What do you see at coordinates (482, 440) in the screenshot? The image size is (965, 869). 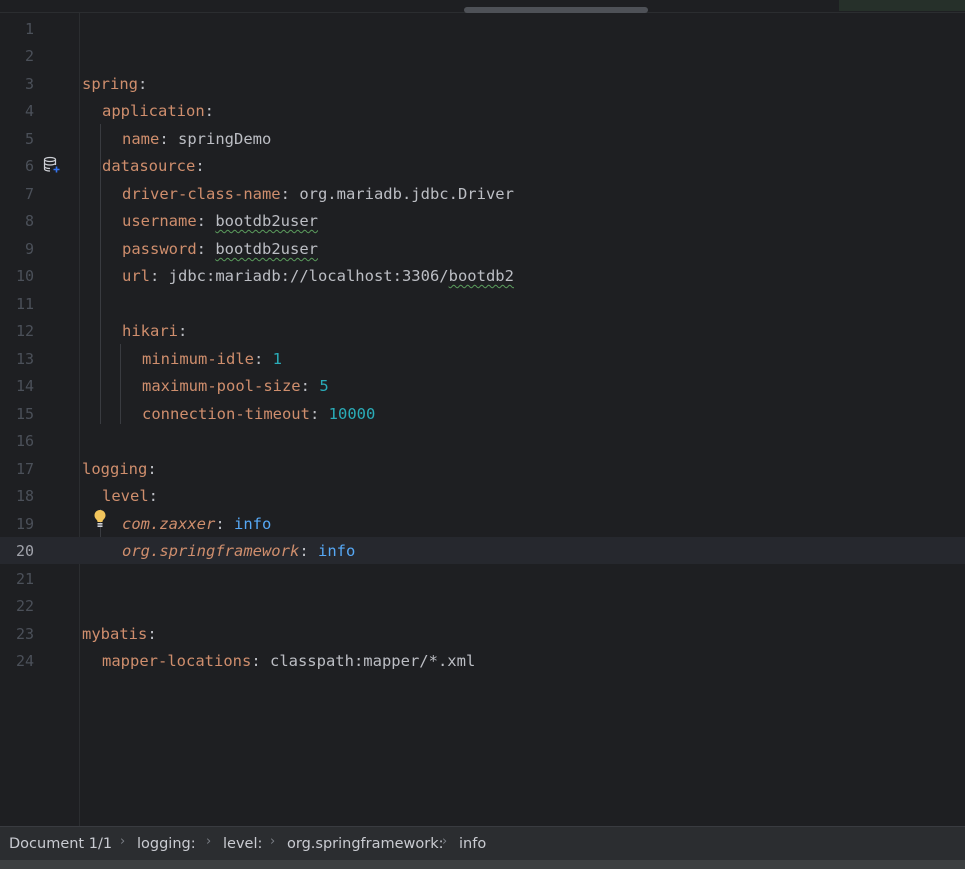 I see `code-line-16: 16` at bounding box center [482, 440].